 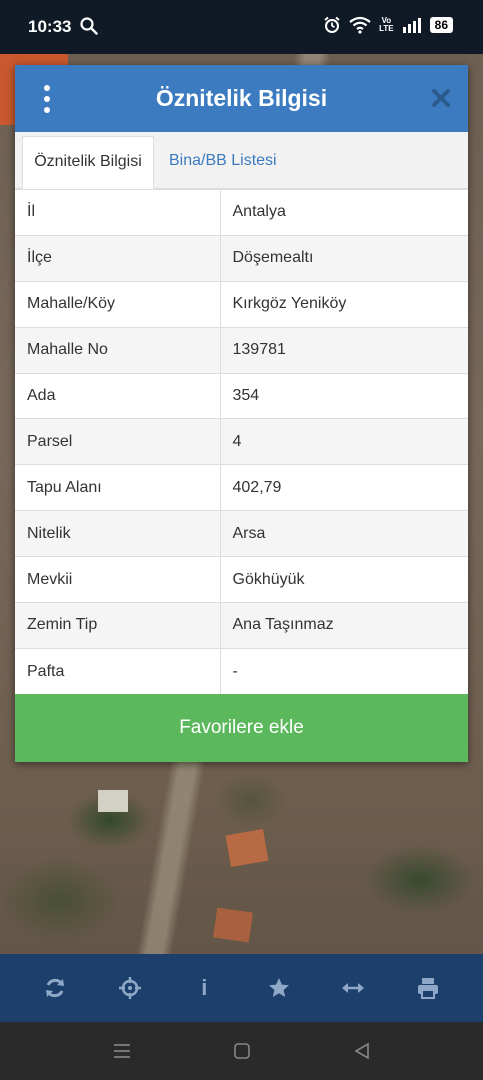 What do you see at coordinates (362, 1051) in the screenshot?
I see `back-icon` at bounding box center [362, 1051].